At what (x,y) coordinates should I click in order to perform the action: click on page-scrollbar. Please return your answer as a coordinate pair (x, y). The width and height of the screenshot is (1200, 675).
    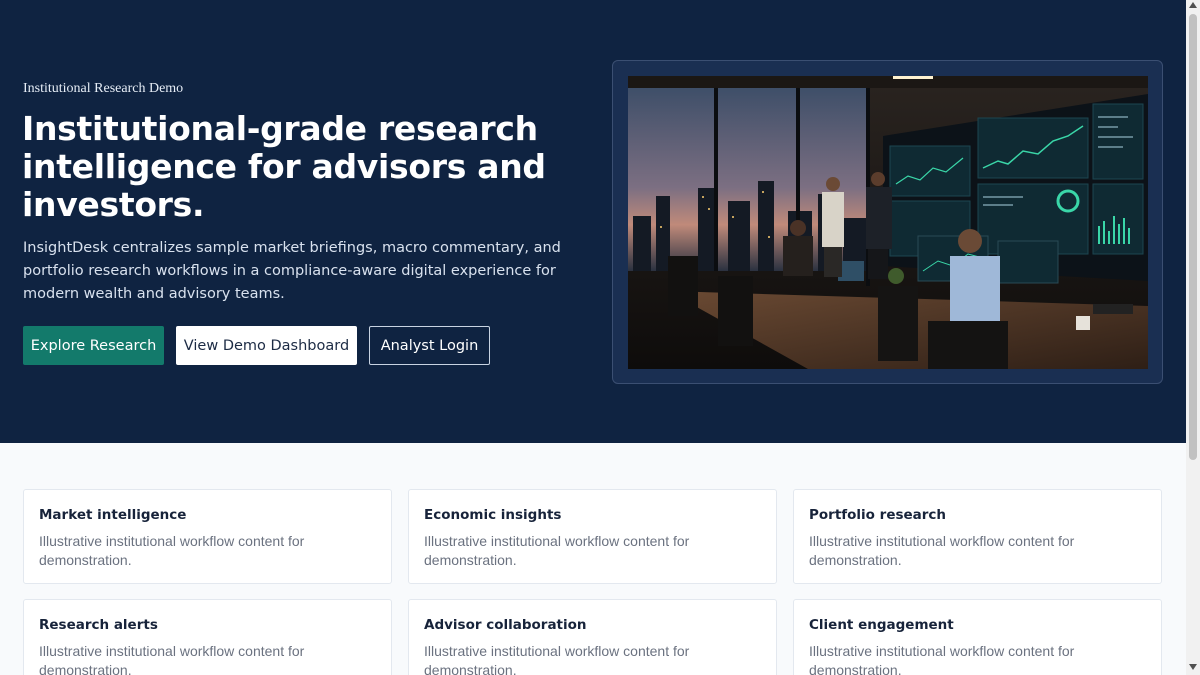
    Looking at the image, I should click on (1193, 337).